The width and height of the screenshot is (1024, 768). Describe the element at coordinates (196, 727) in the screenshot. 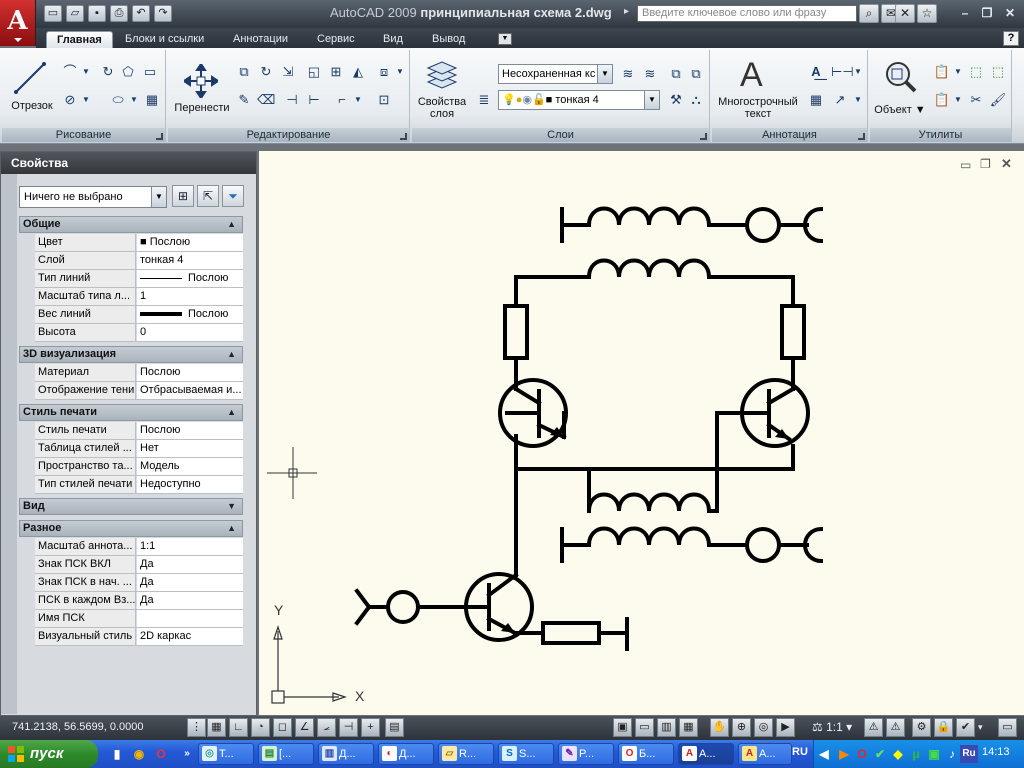

I see `snap-mode-icon: ⋮` at that location.